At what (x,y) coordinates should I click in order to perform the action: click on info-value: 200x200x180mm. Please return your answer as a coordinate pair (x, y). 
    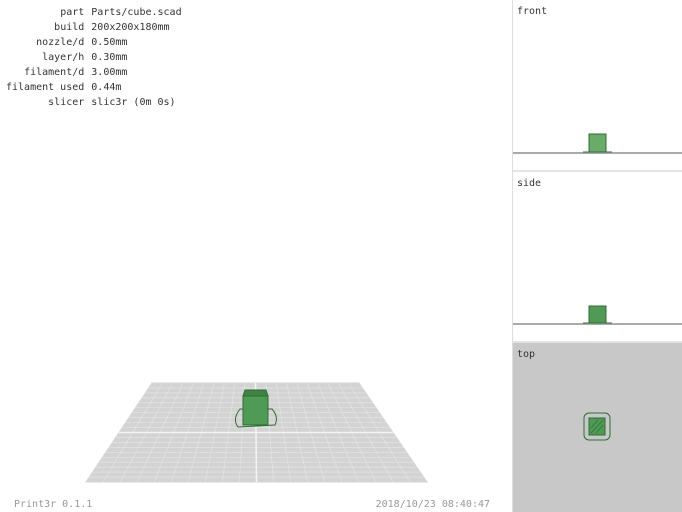
    Looking at the image, I should click on (130, 27).